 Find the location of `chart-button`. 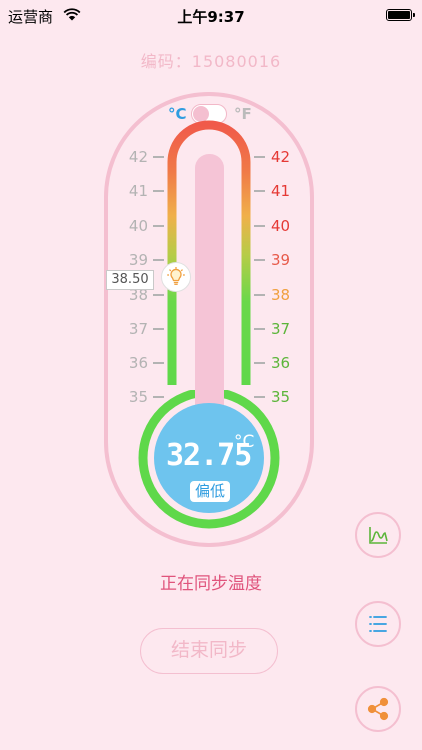

chart-button is located at coordinates (378, 535).